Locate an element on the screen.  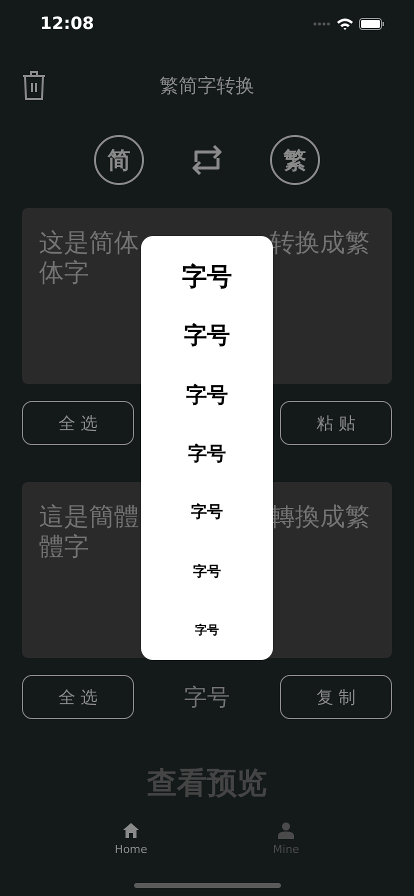
screen-title: 繁简字转换 is located at coordinates (207, 86).